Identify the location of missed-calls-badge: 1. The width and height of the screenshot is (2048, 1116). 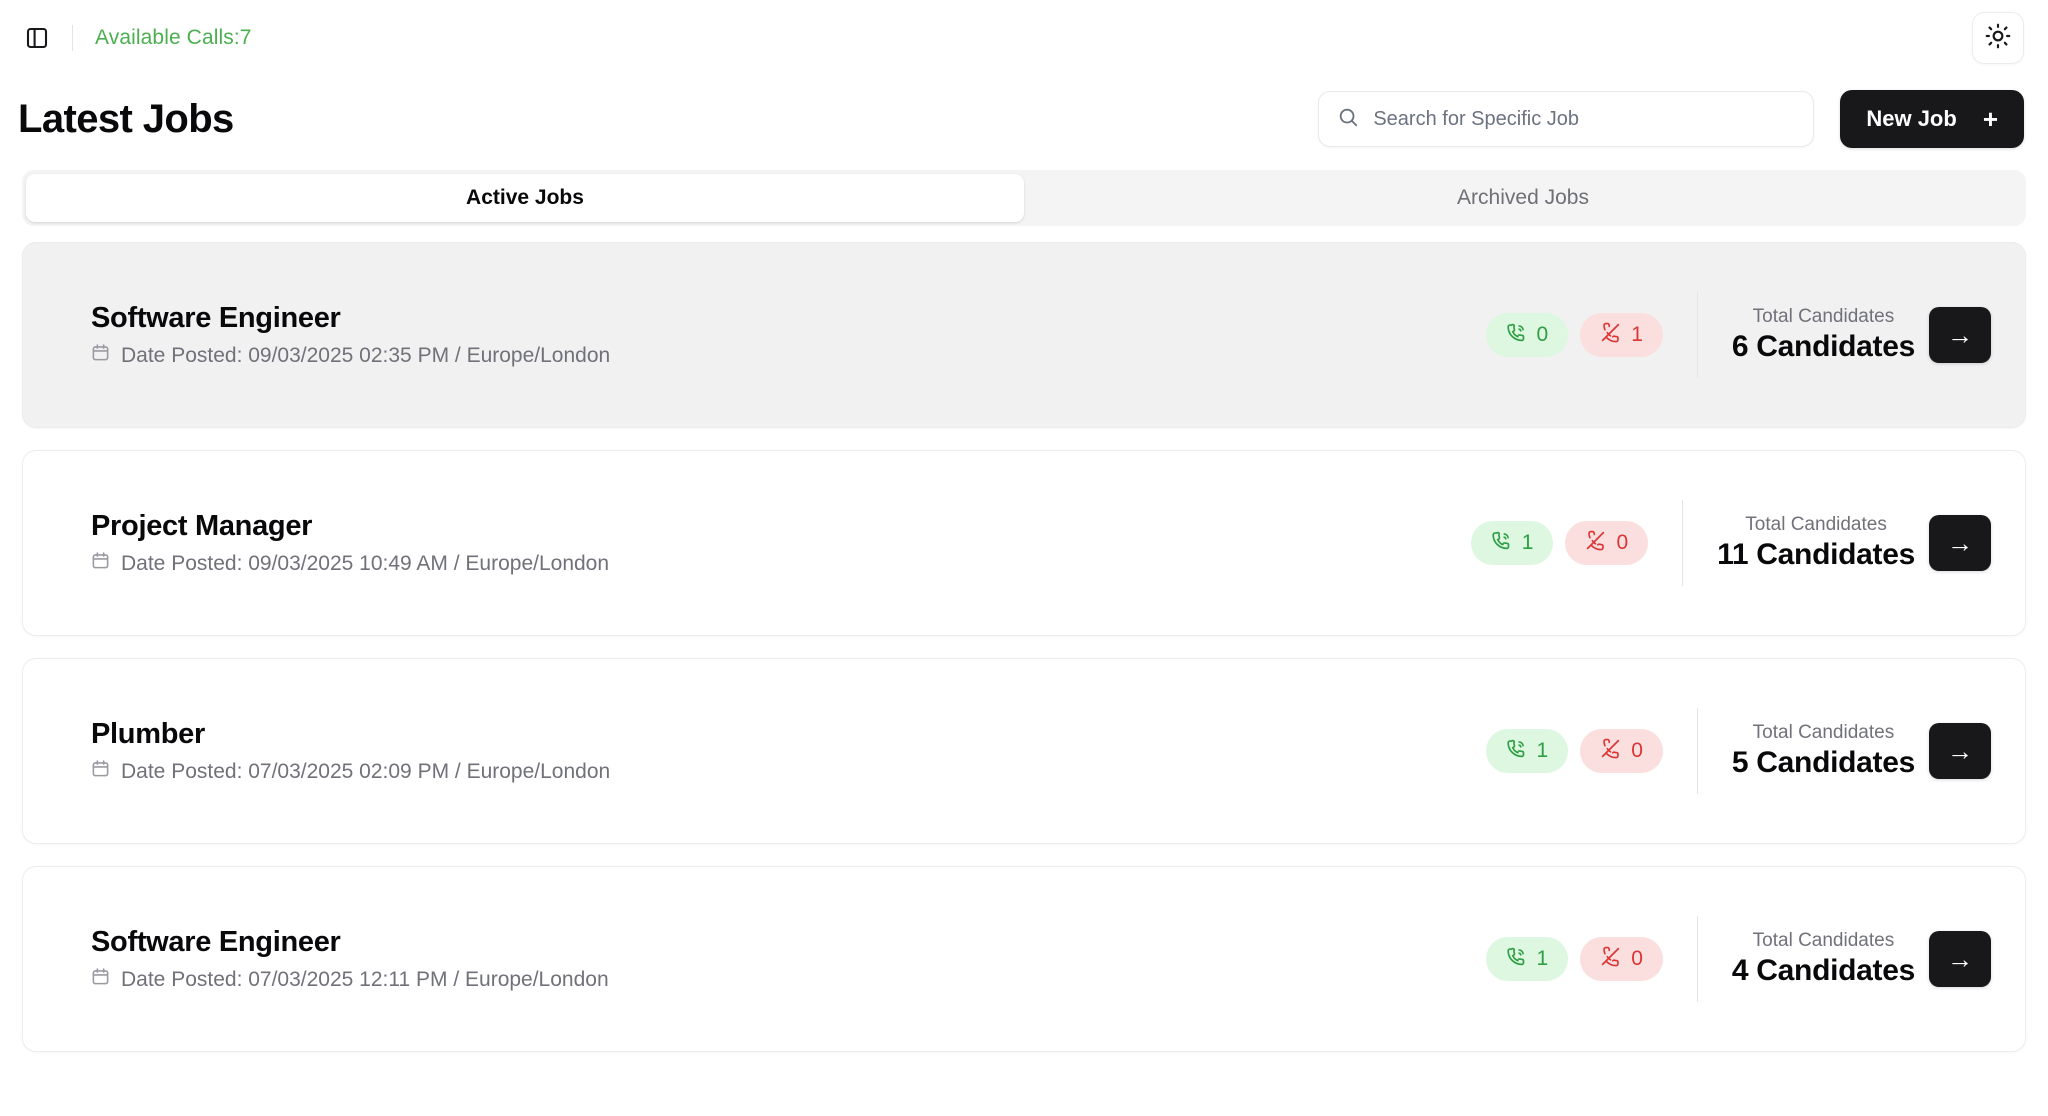
(1621, 335).